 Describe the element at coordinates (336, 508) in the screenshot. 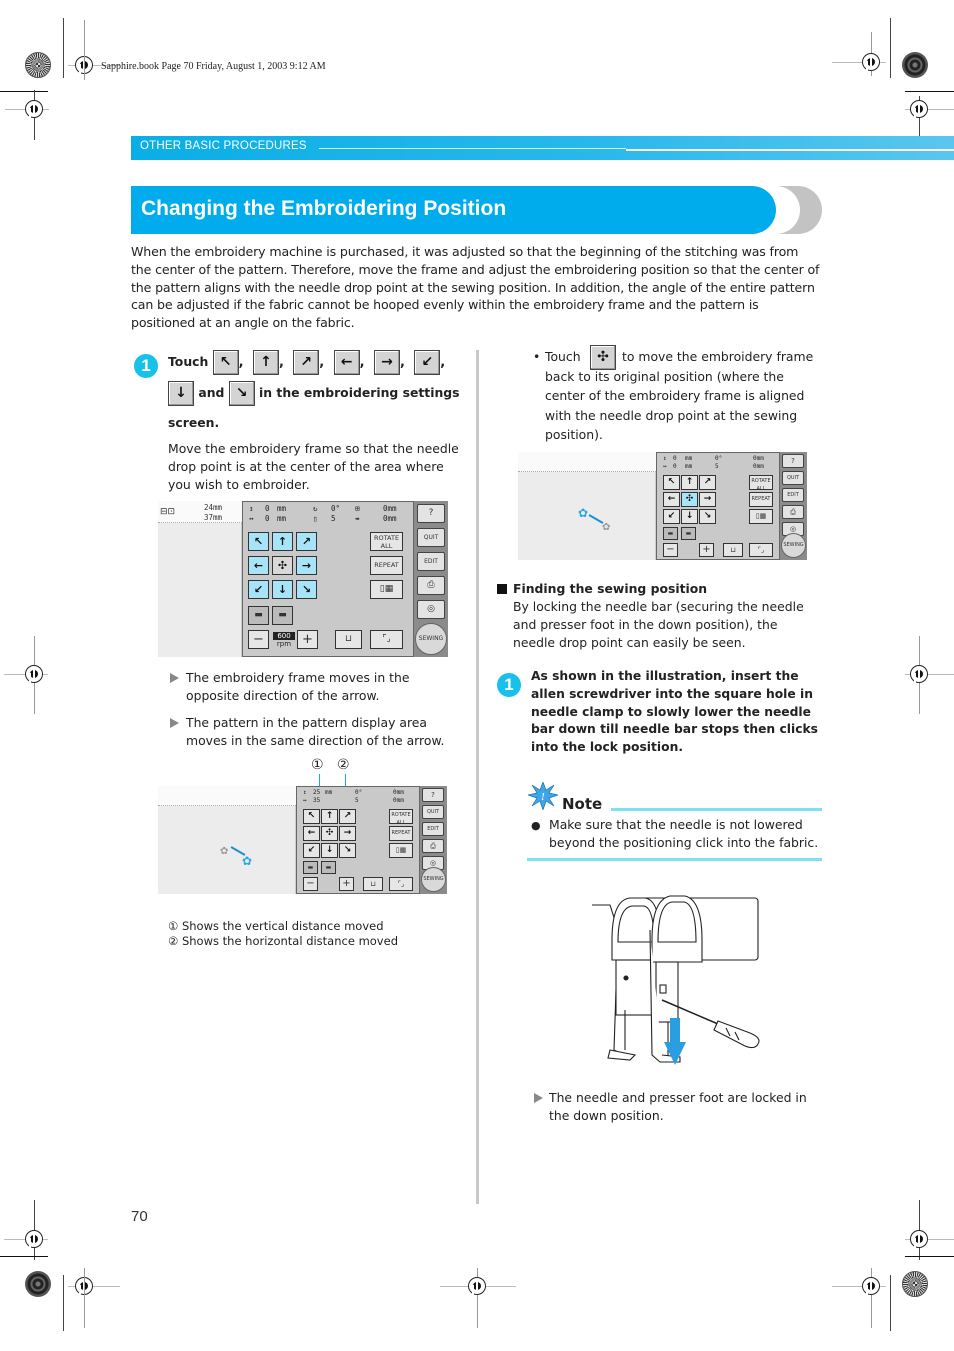

I see `angle-value: 0°` at that location.